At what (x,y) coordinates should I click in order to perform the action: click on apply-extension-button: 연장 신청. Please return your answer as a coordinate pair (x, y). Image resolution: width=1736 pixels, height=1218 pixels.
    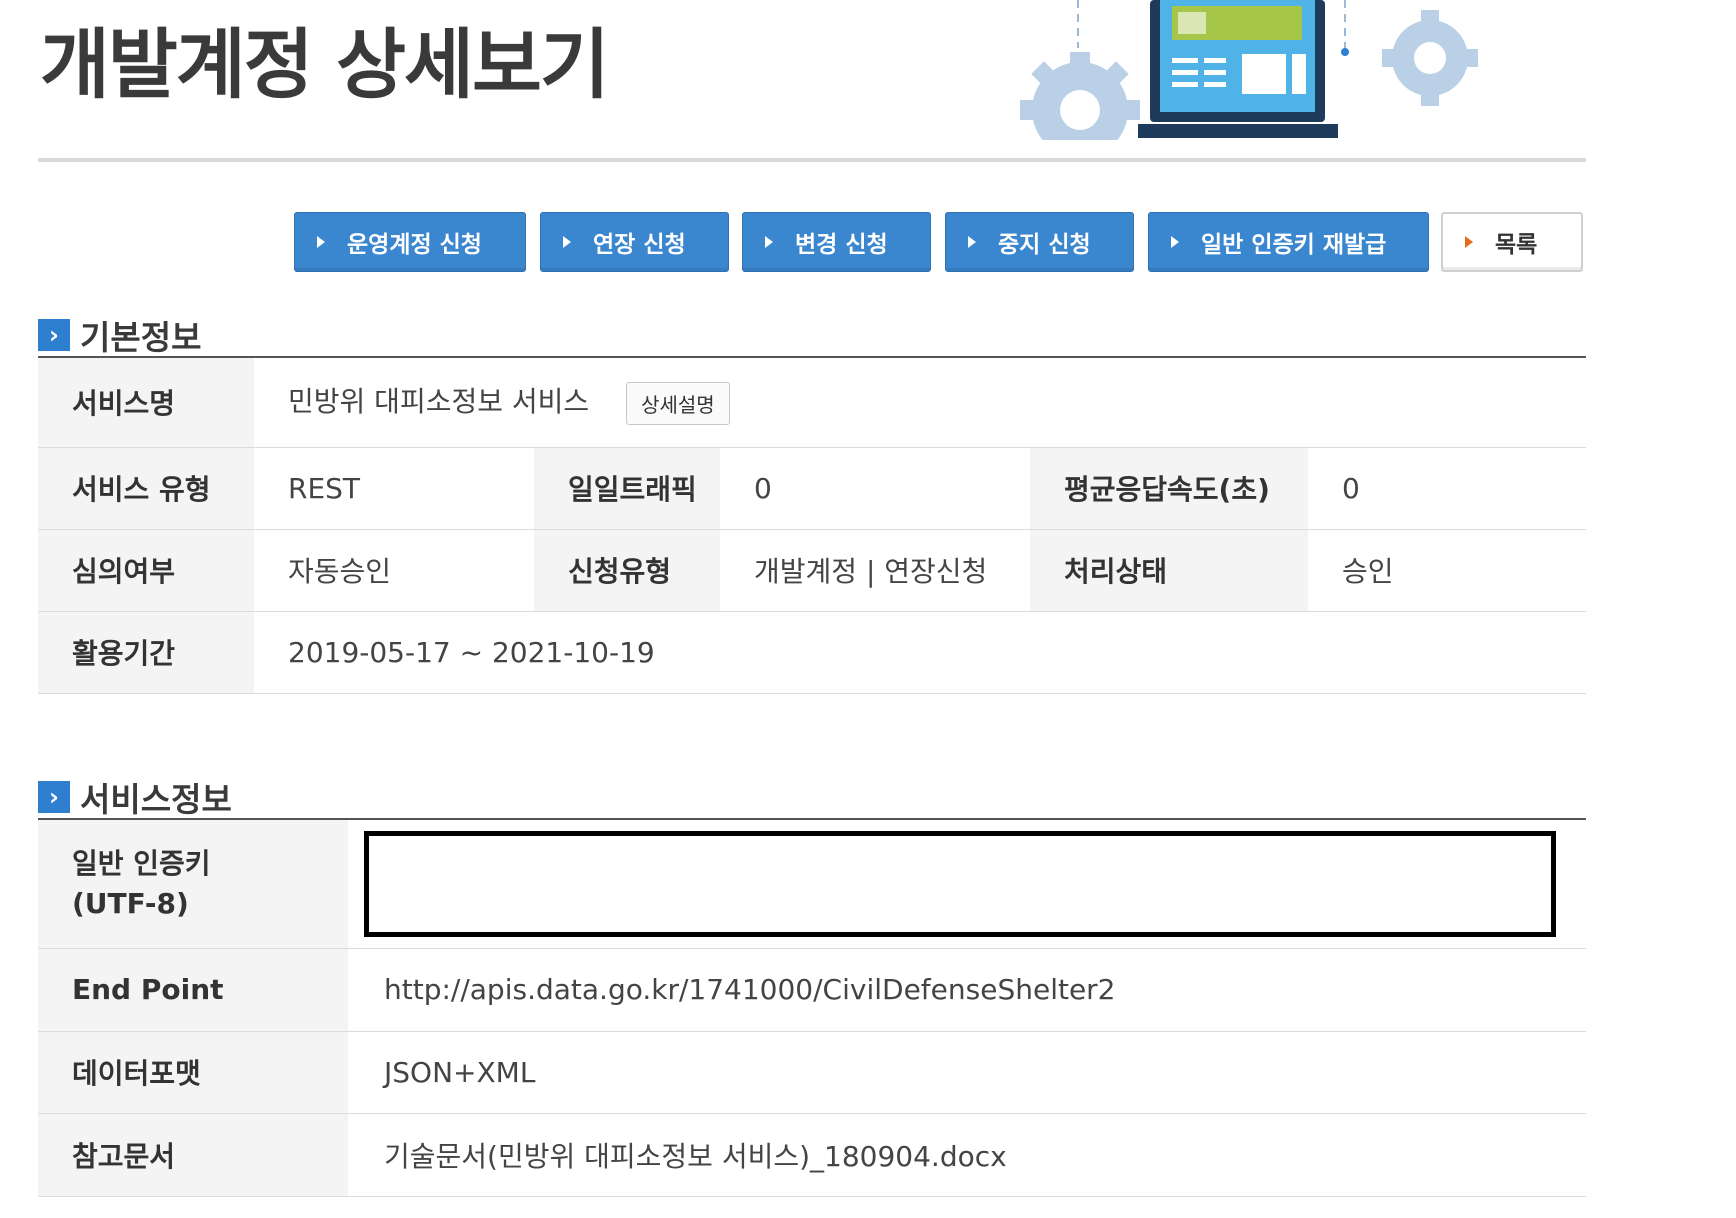
    Looking at the image, I should click on (634, 242).